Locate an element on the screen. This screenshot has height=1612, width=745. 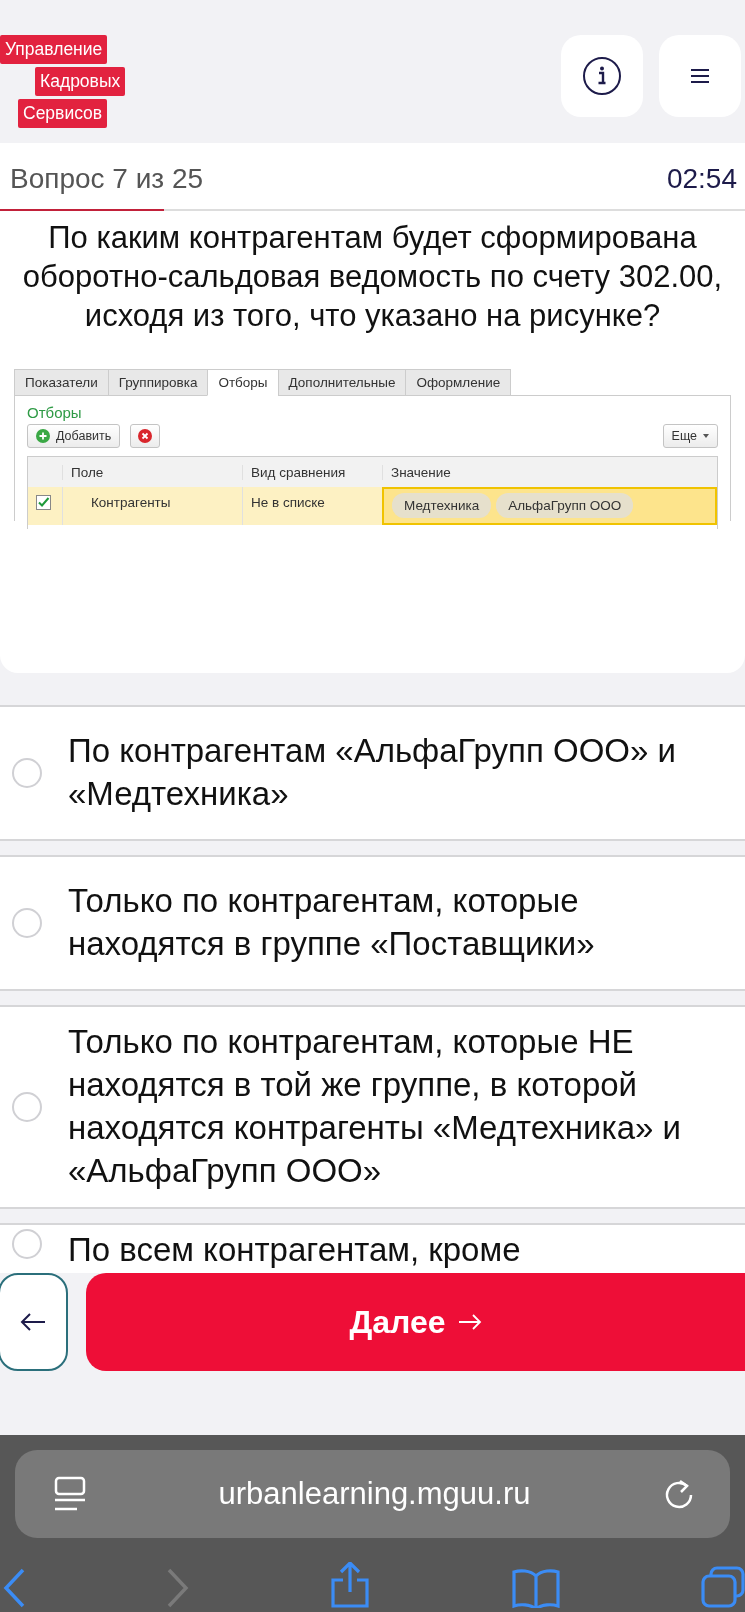
book-icon is located at coordinates (535, 1588).